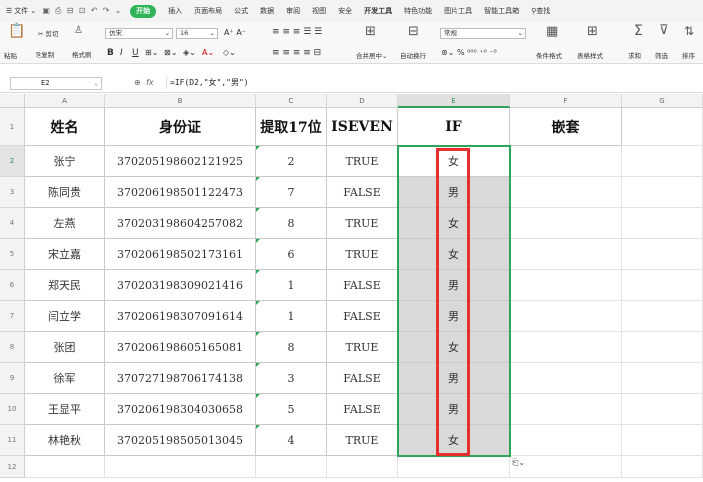  Describe the element at coordinates (483, 33) in the screenshot. I see `number-format-select: 常规 ⌄` at that location.